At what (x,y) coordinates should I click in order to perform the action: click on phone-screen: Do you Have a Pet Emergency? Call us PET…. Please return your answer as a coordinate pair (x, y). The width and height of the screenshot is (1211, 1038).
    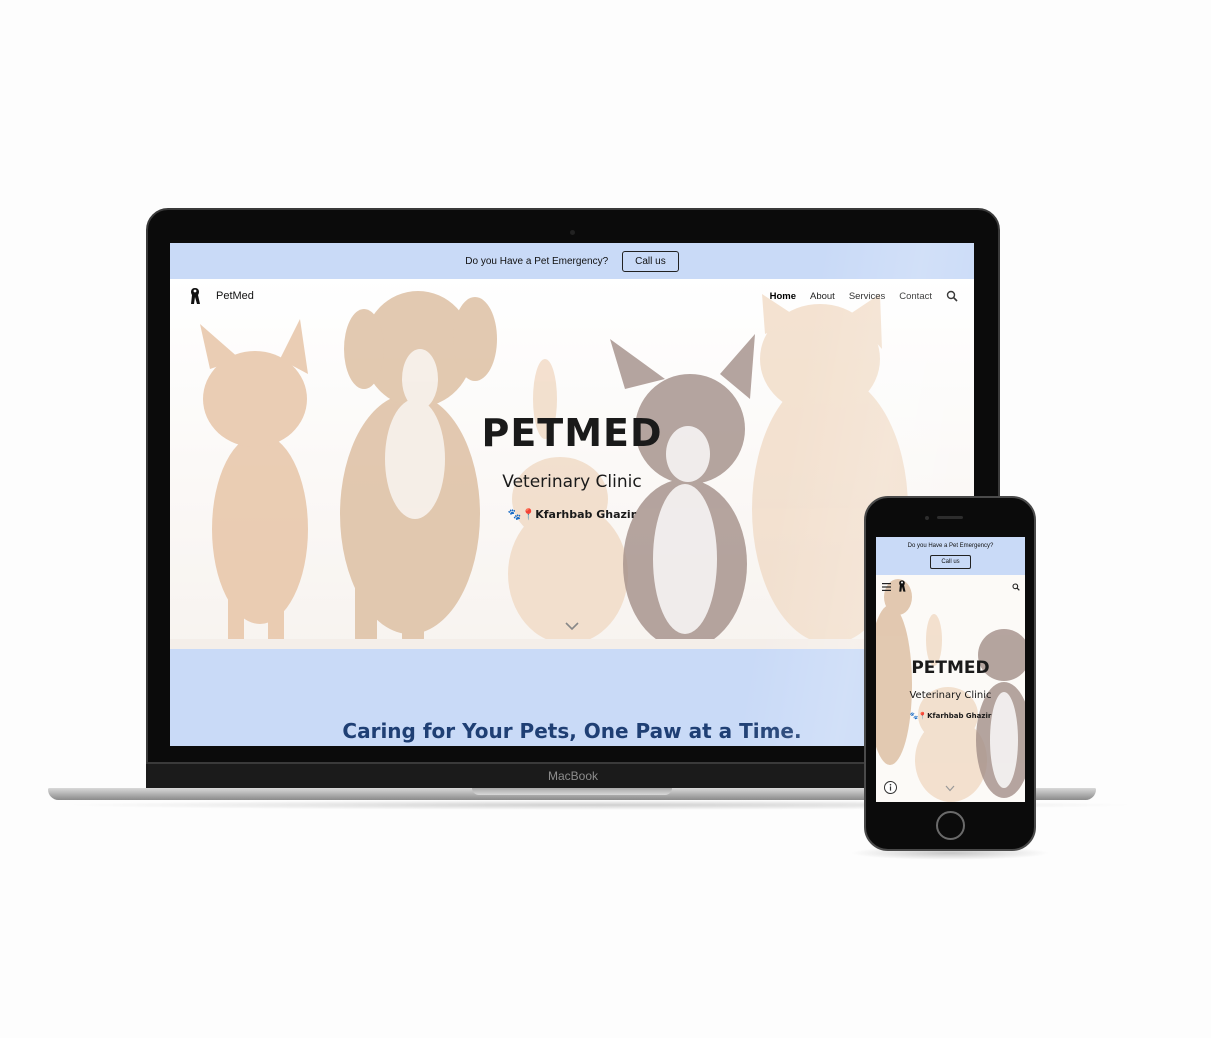
    Looking at the image, I should click on (950, 669).